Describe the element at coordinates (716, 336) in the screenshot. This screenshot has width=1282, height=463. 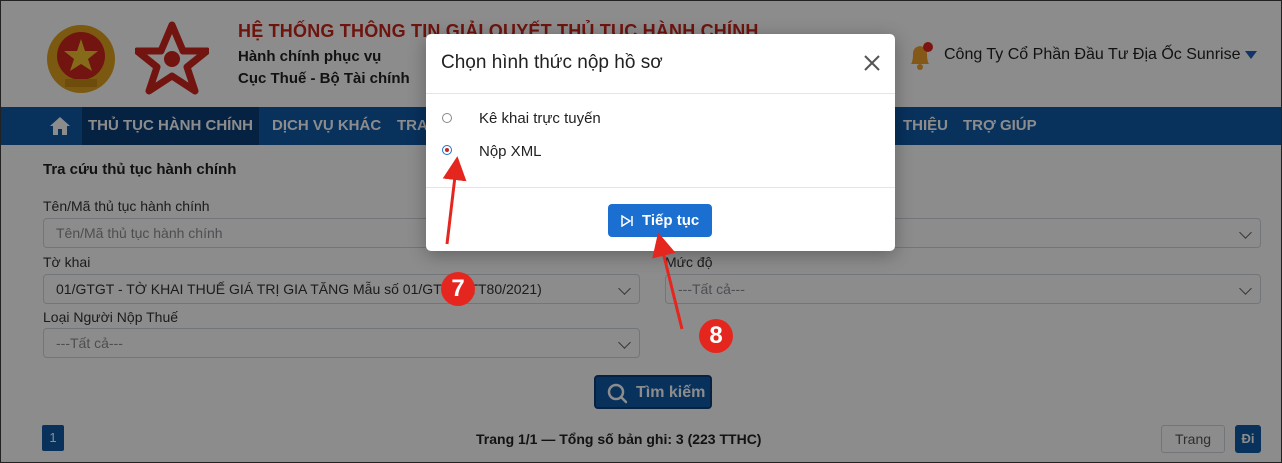
I see `step-8-badge: 8` at that location.